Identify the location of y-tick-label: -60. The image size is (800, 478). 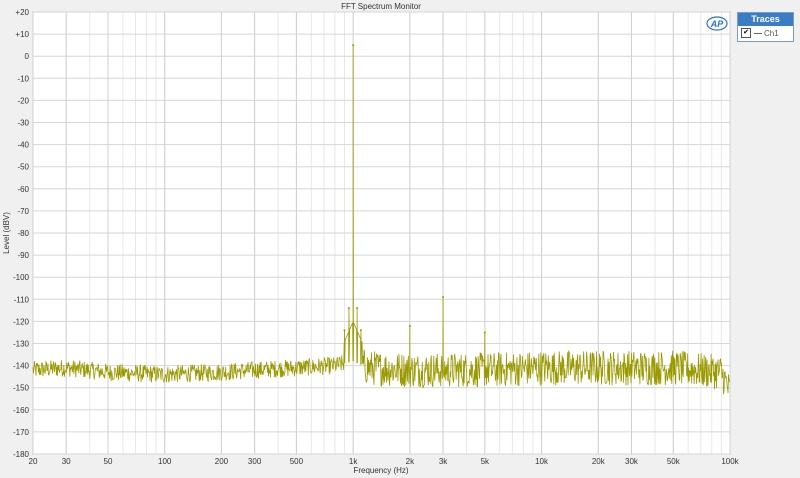
(23, 189).